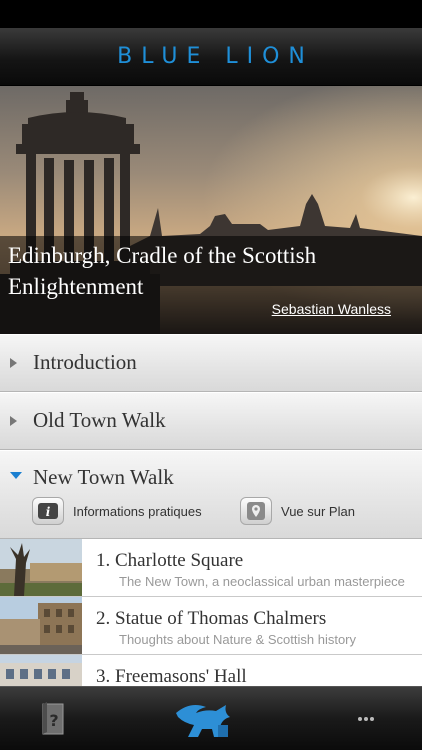  I want to click on tab-more, so click(366, 718).